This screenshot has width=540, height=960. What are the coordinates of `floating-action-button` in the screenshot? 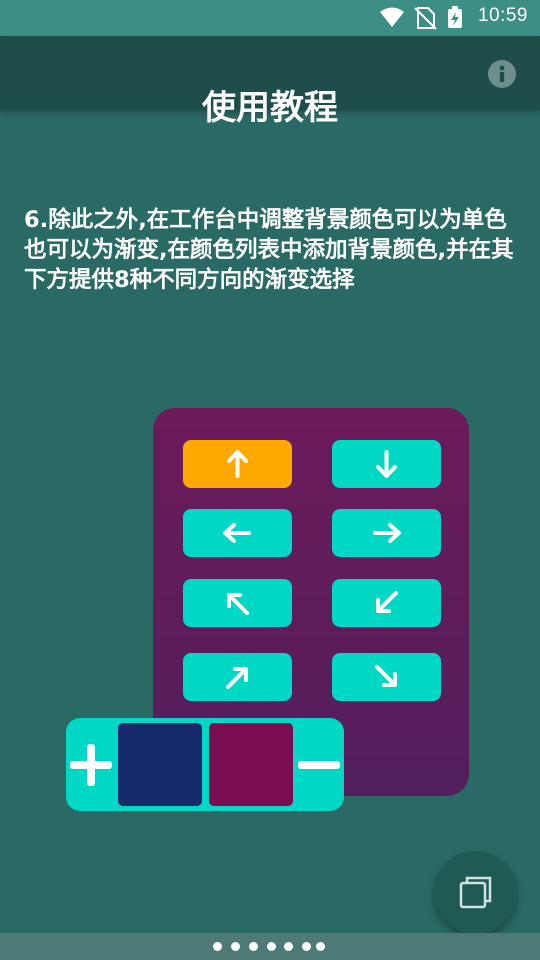 It's located at (475, 892).